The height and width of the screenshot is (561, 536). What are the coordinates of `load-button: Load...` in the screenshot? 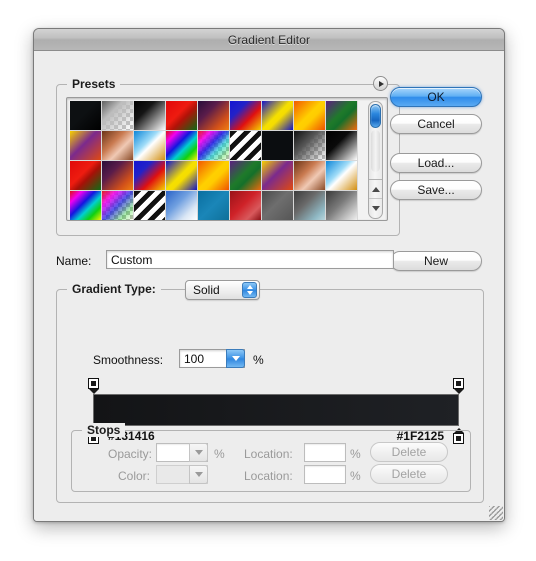 It's located at (436, 163).